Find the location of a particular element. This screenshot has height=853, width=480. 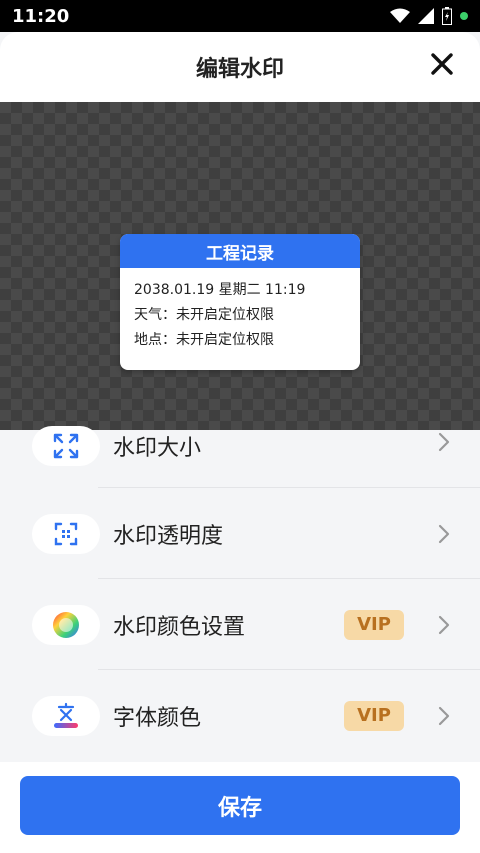

watermark-weather: 天气：未开启定位权限 is located at coordinates (204, 315).